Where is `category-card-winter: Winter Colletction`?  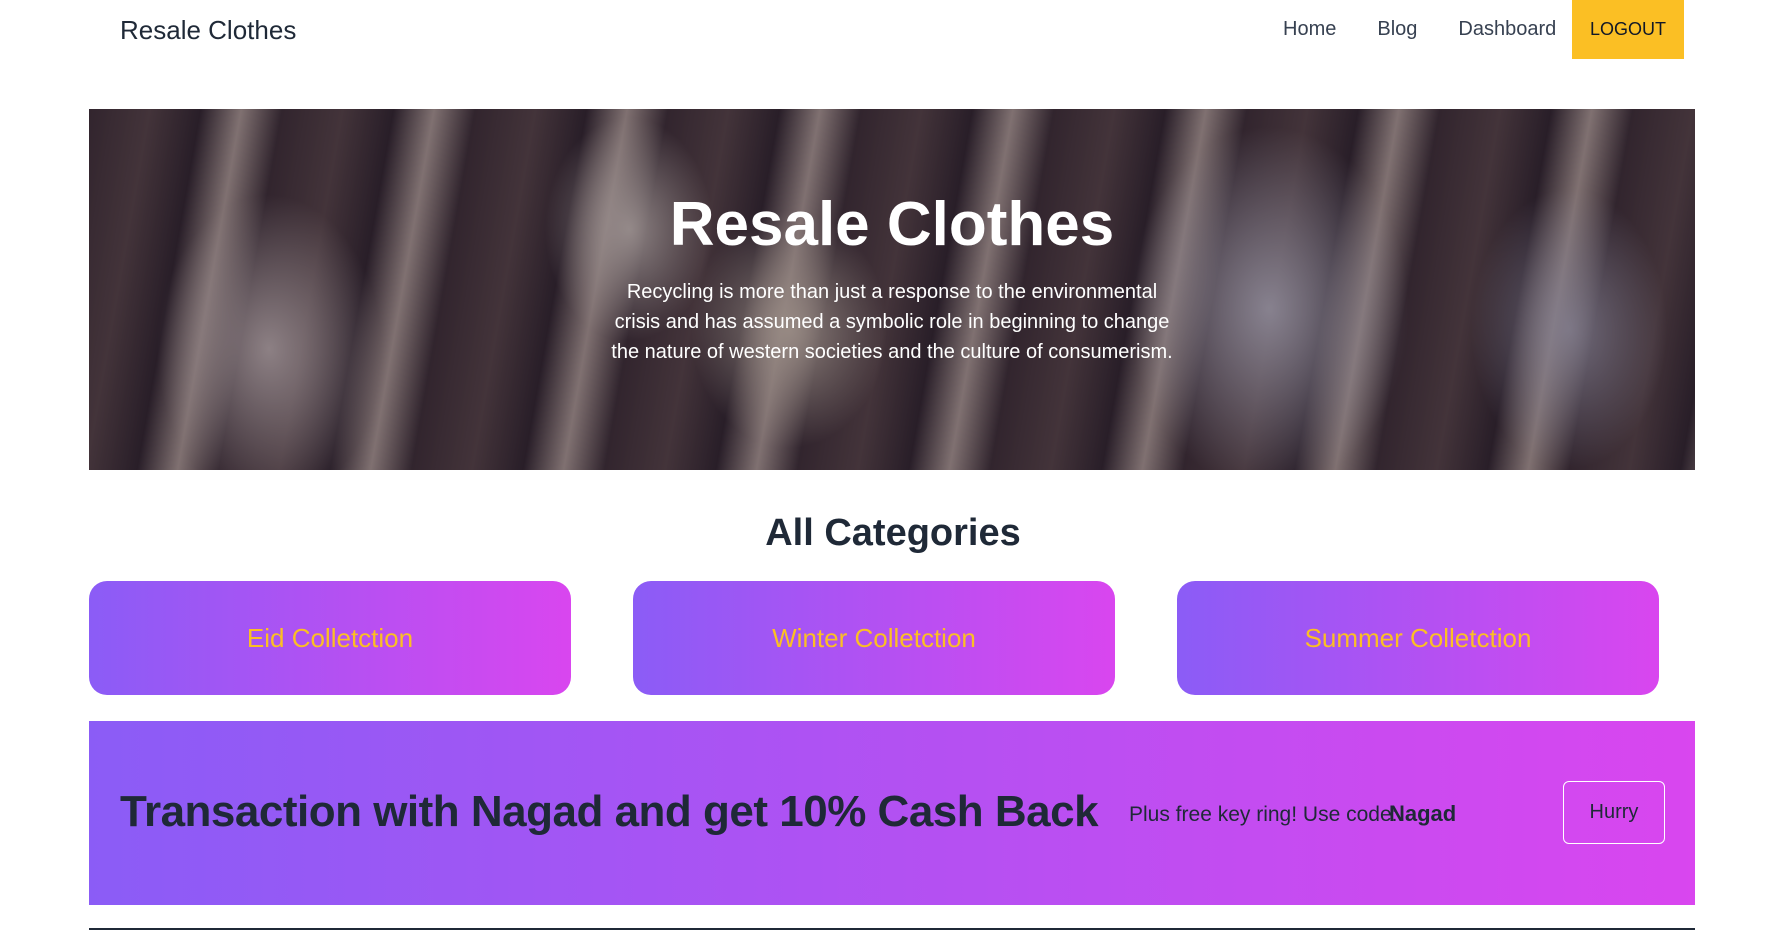
category-card-winter: Winter Colletction is located at coordinates (874, 638).